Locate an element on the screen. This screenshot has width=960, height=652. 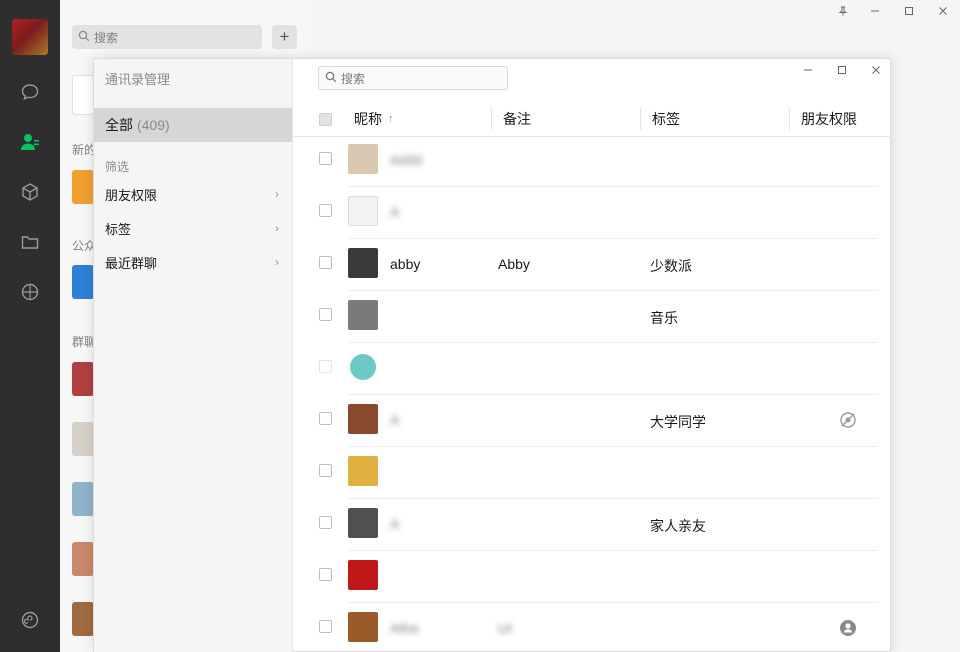
filter-all: 全部 (409) is located at coordinates (193, 125).